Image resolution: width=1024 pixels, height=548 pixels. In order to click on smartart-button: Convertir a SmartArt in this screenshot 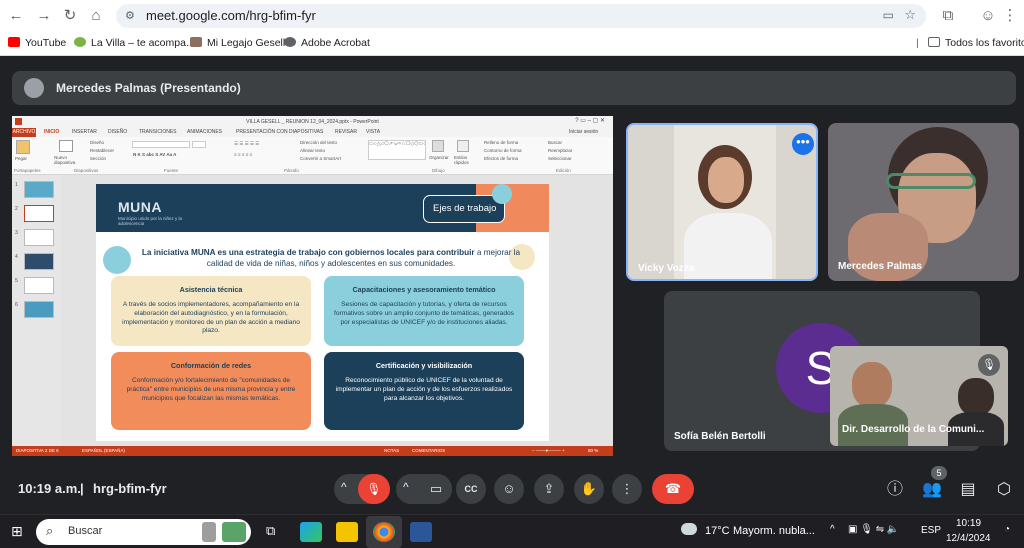, I will do `click(320, 158)`.